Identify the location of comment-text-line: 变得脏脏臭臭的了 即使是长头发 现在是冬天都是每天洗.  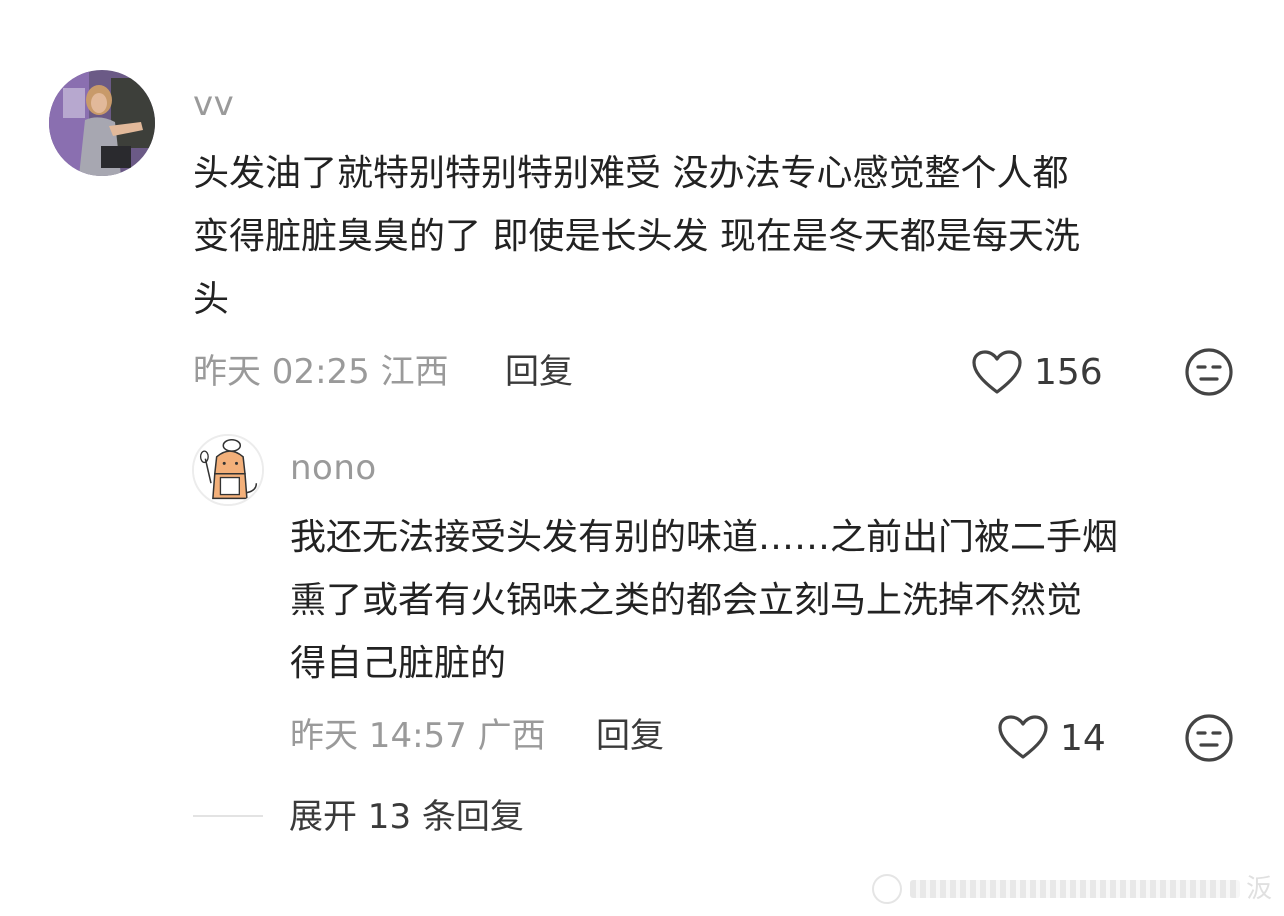
(636, 236).